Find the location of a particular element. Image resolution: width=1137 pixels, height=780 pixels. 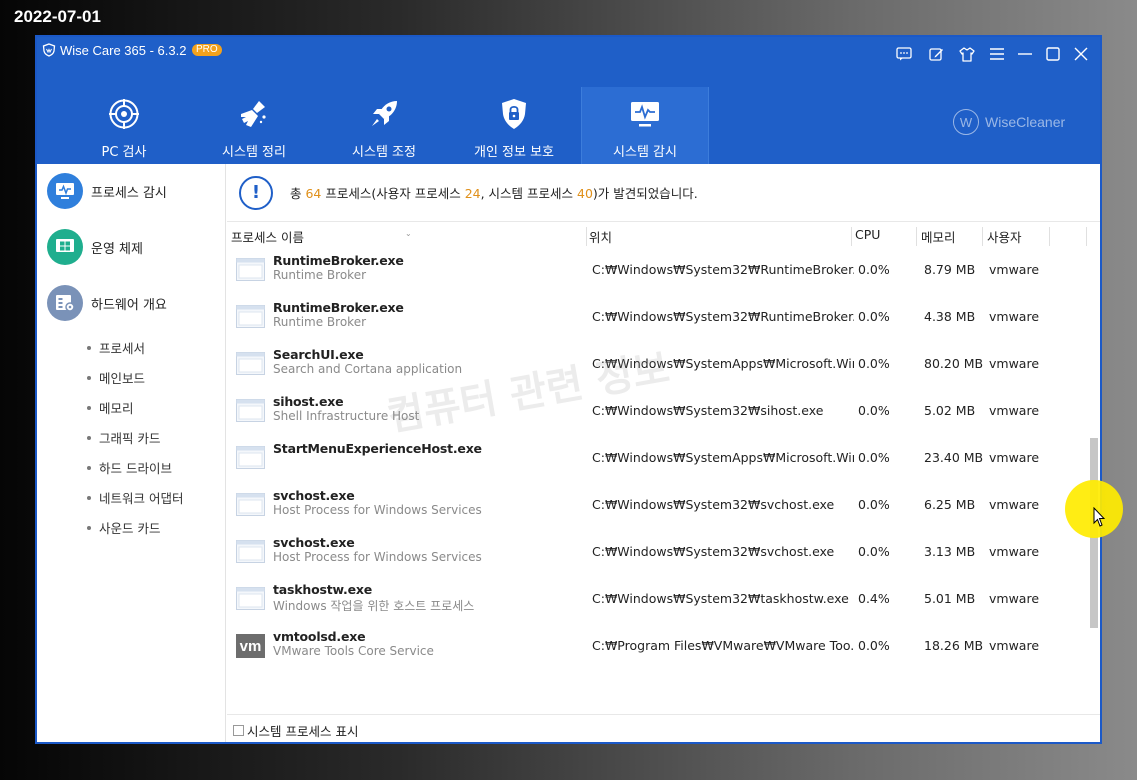

vmware-icon: vm is located at coordinates (250, 646).